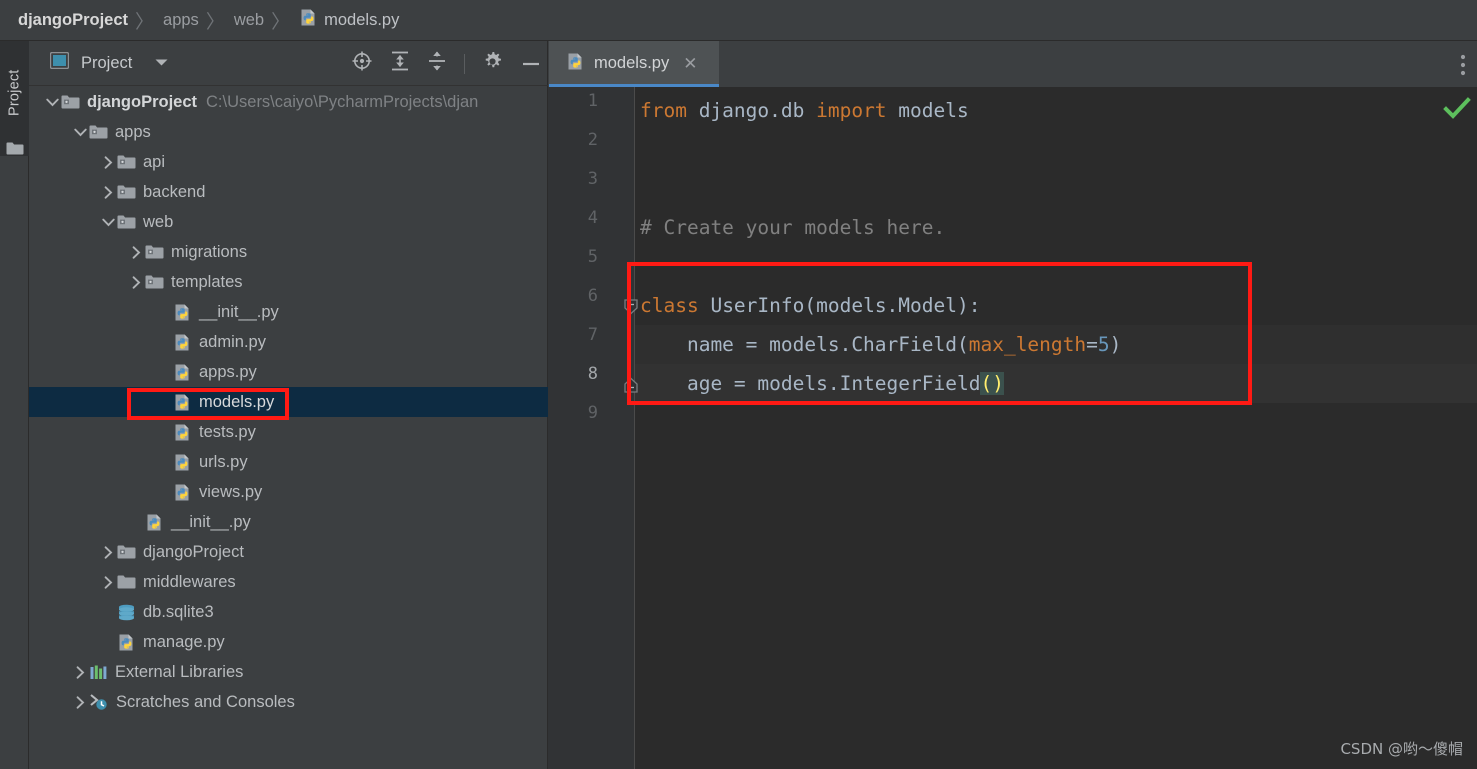  Describe the element at coordinates (179, 671) in the screenshot. I see `tree-row-label: External Libraries` at that location.